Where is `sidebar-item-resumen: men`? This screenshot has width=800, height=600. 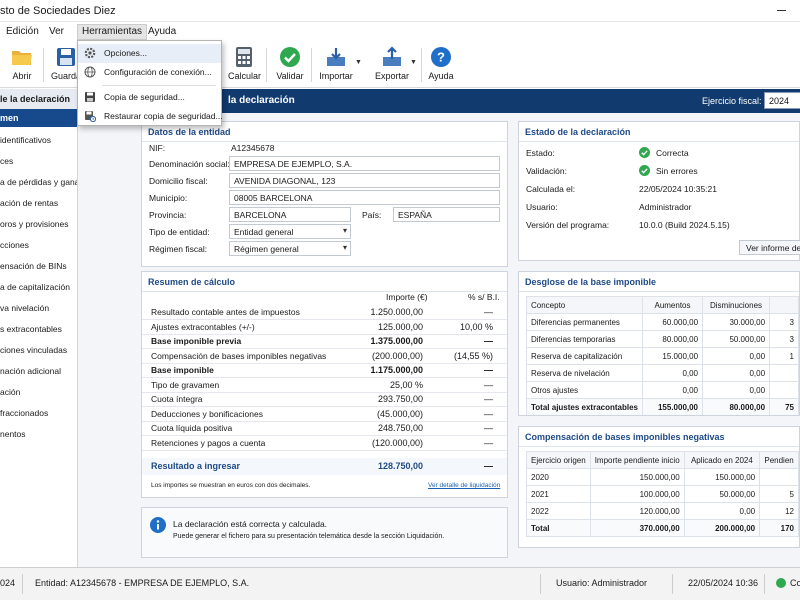 sidebar-item-resumen: men is located at coordinates (38, 118).